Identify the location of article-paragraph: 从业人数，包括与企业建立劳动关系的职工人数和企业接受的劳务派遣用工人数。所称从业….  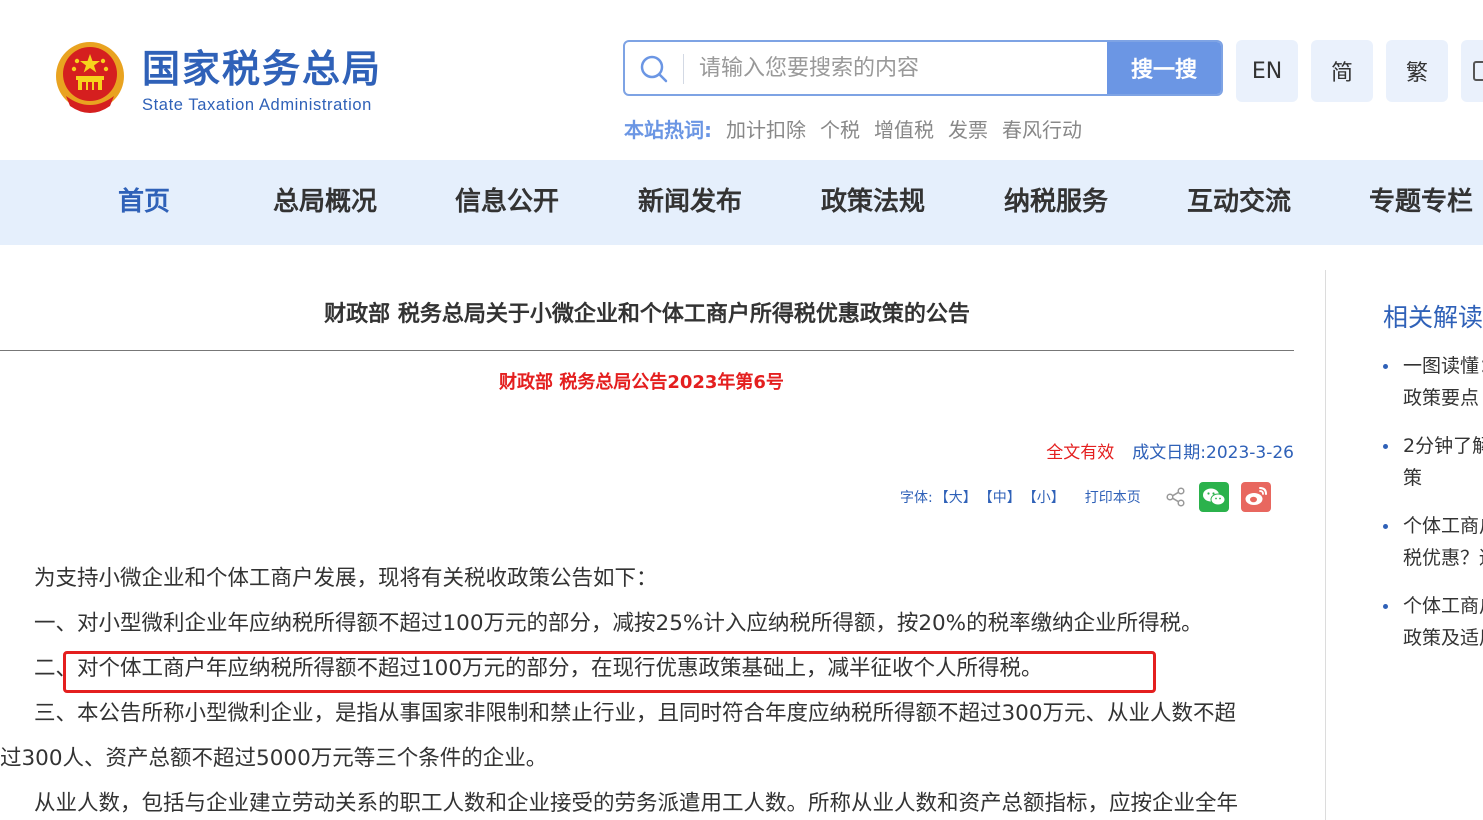
(636, 803).